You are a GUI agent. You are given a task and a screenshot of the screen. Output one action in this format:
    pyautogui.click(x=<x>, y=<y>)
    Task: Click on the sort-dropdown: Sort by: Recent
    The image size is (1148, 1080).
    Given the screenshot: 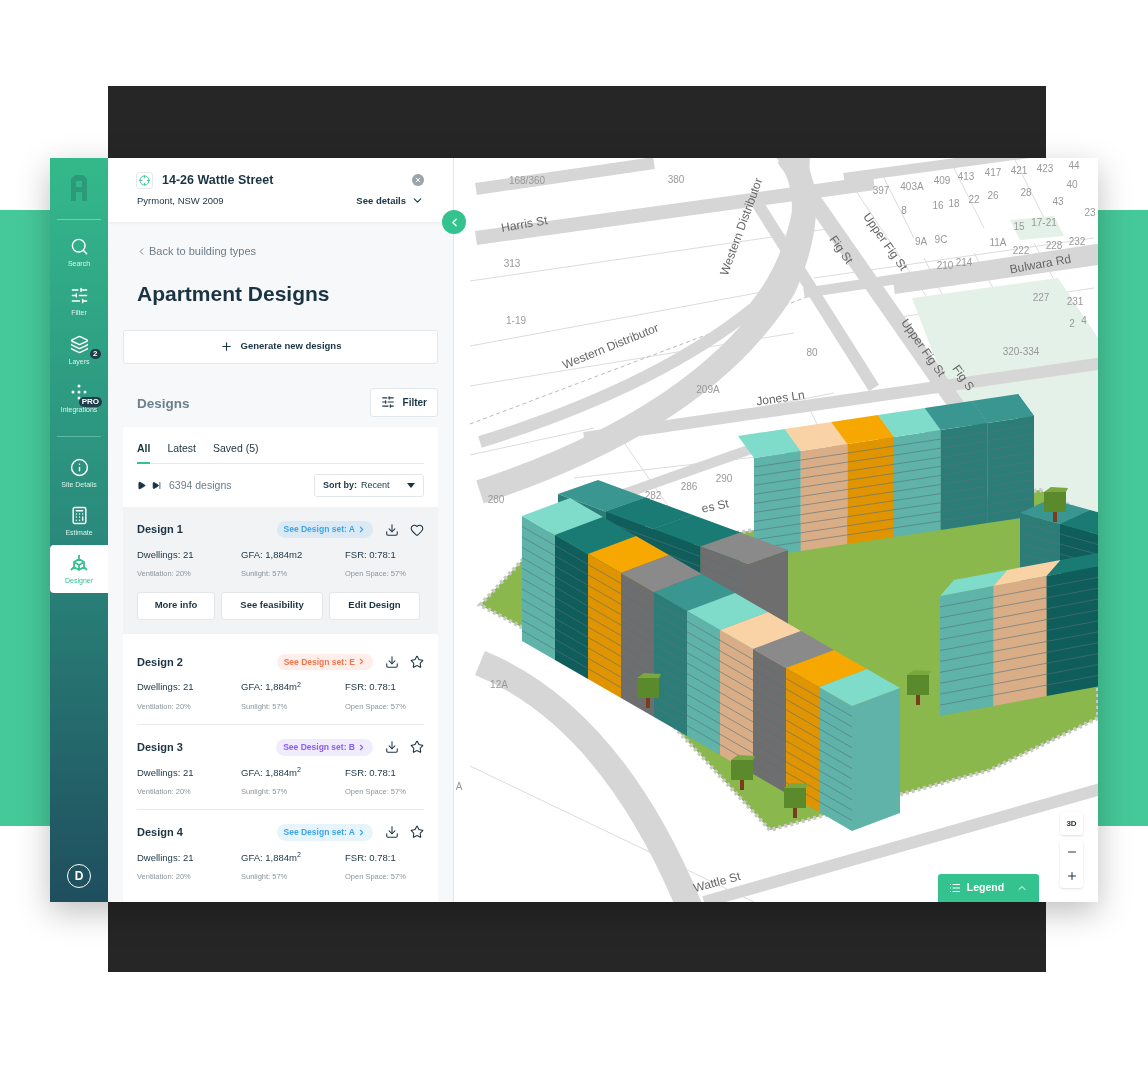 What is the action you would take?
    pyautogui.click(x=369, y=486)
    